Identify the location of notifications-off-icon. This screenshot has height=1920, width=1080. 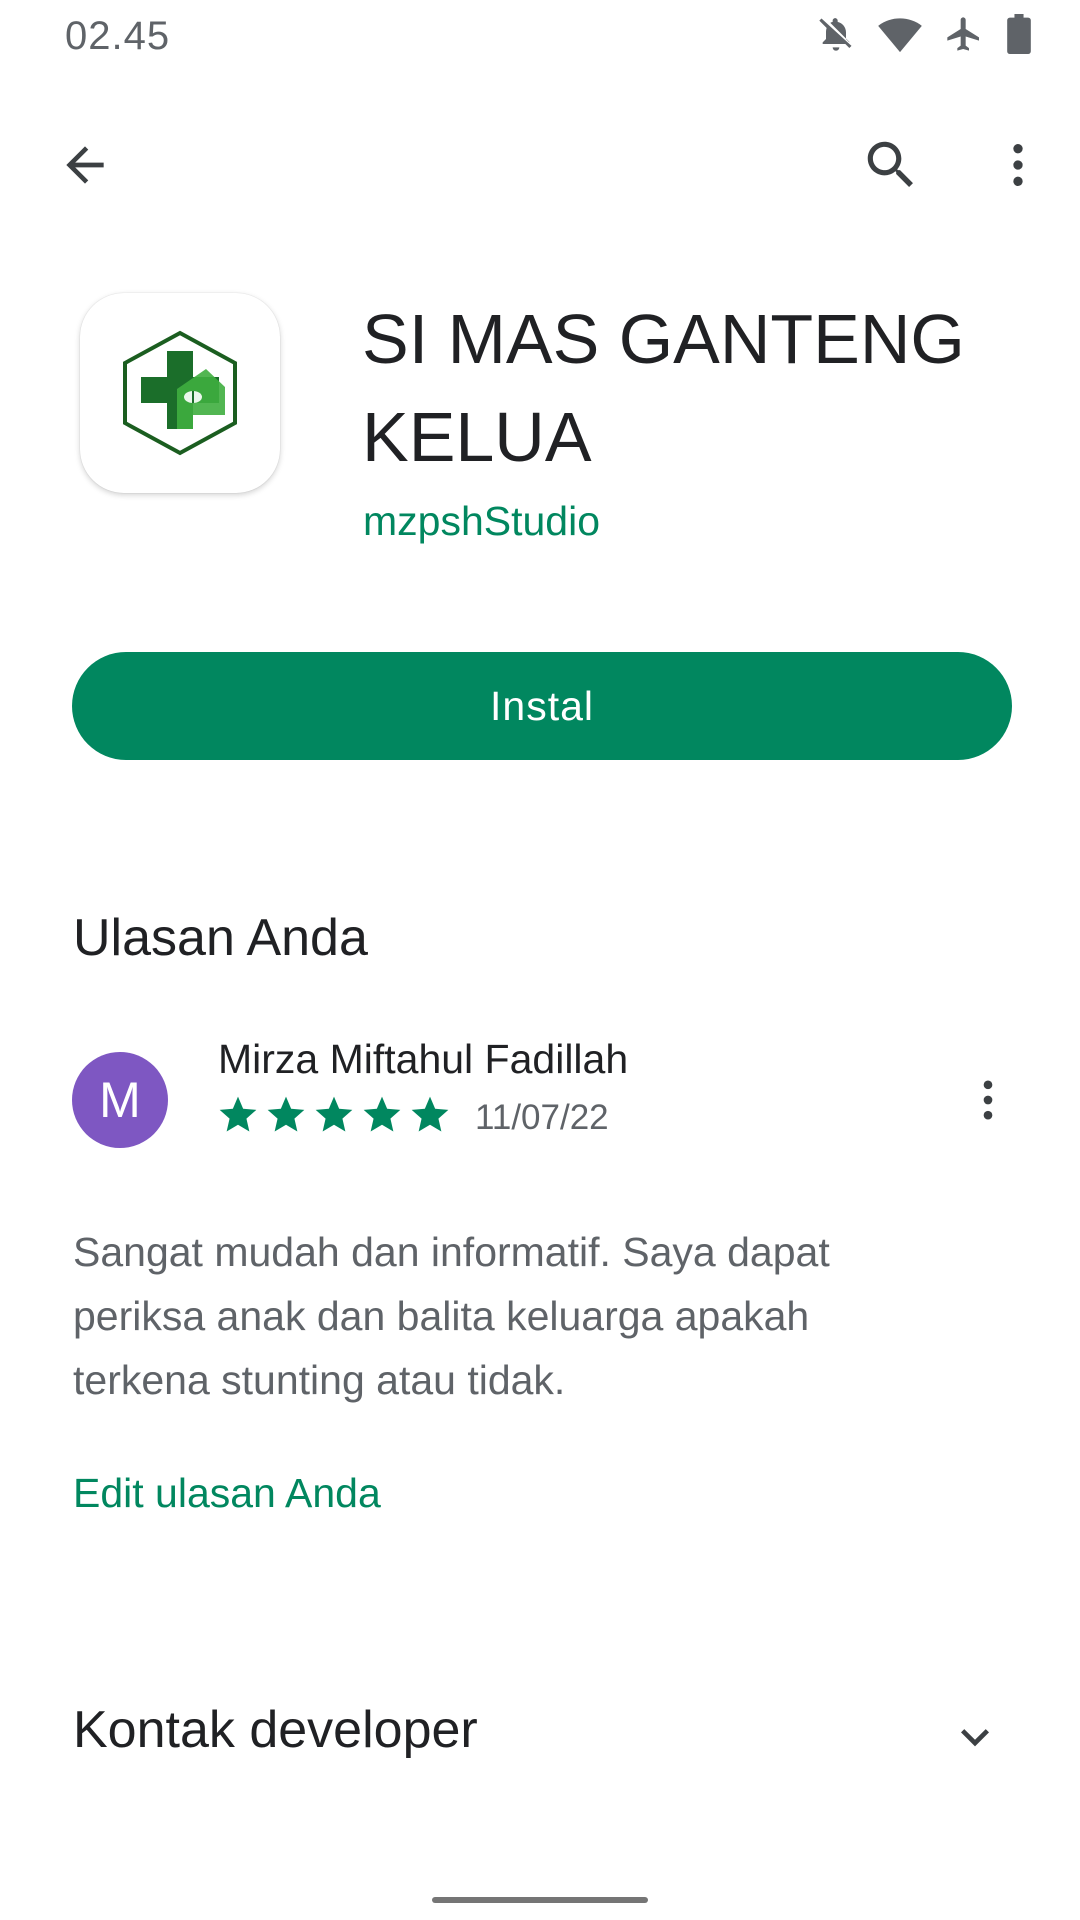
(836, 34).